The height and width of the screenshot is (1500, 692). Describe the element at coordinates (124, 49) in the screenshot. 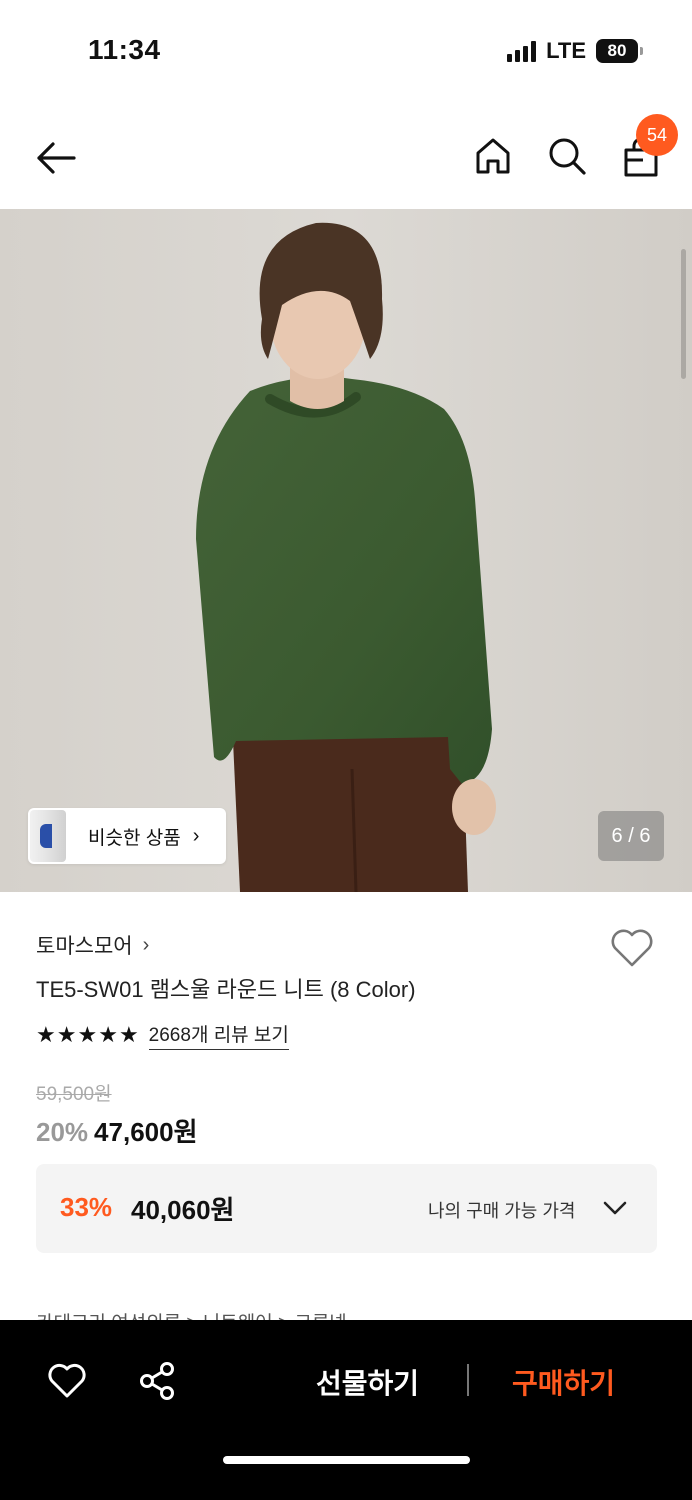

I see `status-time: 11:34` at that location.